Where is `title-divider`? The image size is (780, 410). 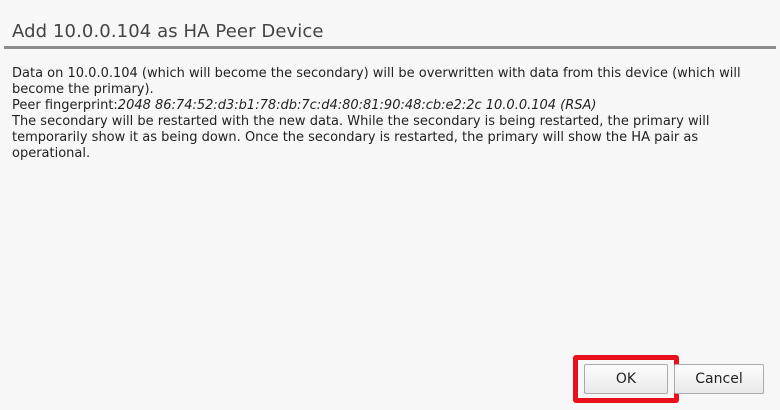 title-divider is located at coordinates (390, 47).